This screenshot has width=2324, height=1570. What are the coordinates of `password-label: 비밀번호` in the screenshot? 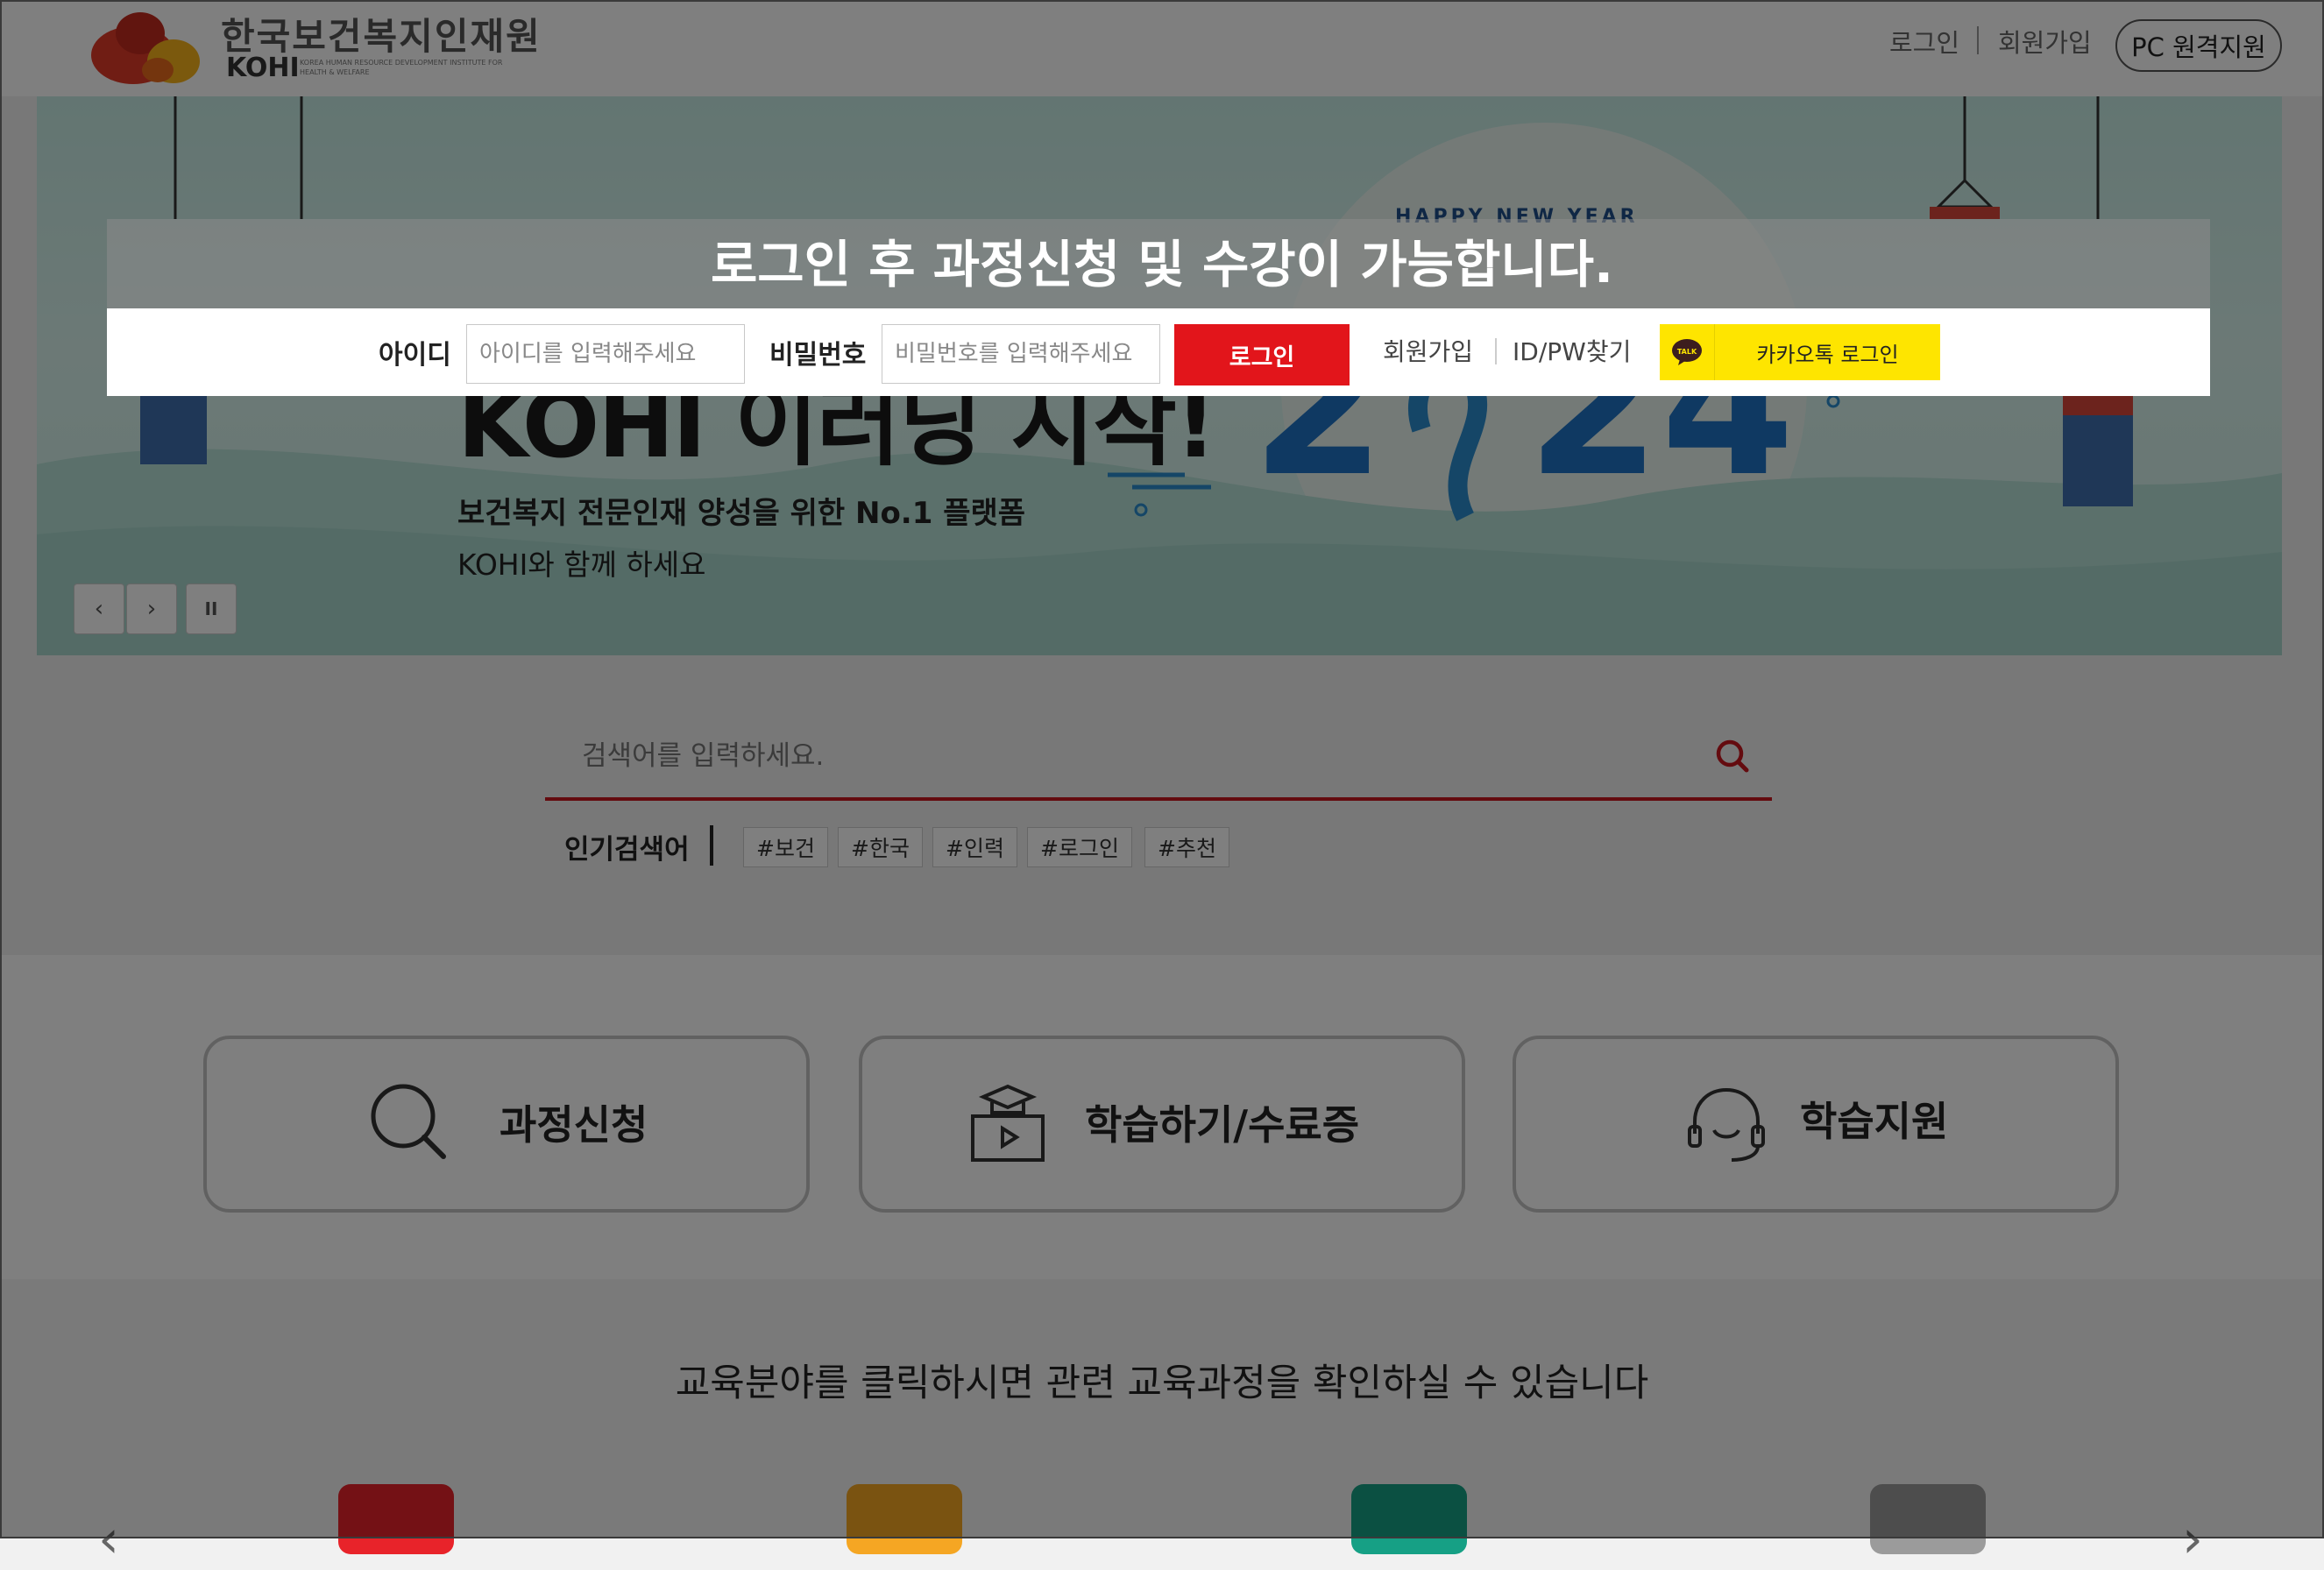 It's located at (818, 355).